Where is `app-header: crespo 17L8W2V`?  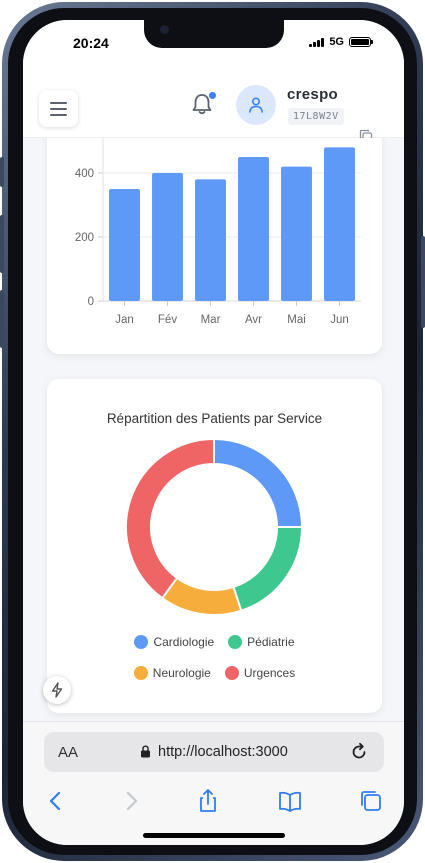 app-header: crespo 17L8W2V is located at coordinates (213, 104).